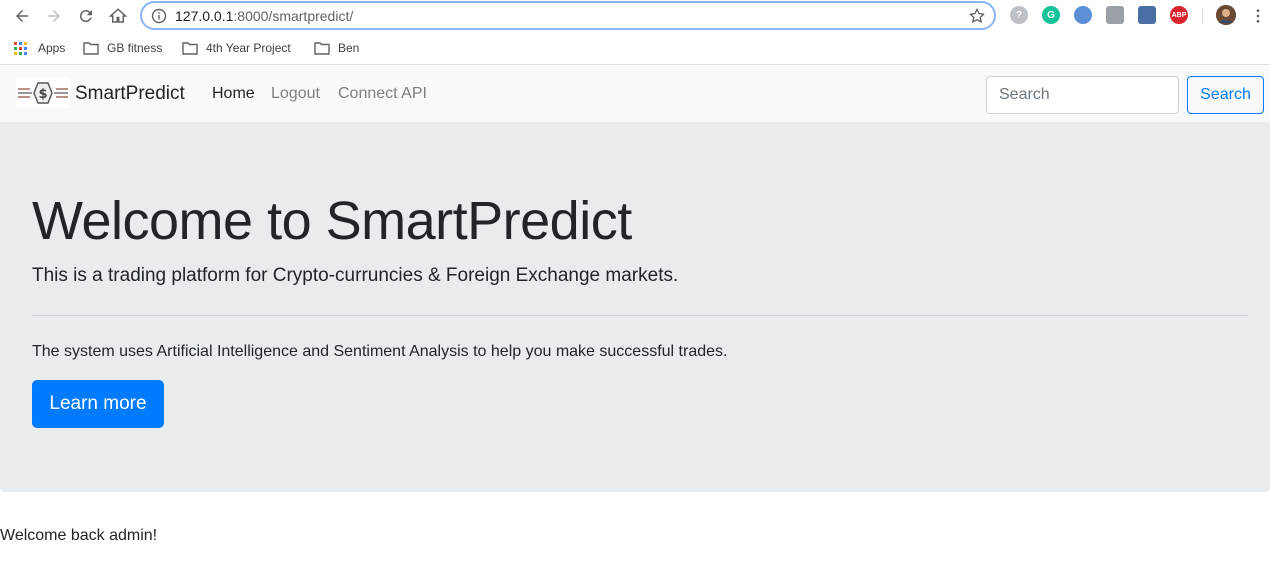 This screenshot has height=564, width=1270. Describe the element at coordinates (1019, 15) in the screenshot. I see `help-extension-icon: ?` at that location.